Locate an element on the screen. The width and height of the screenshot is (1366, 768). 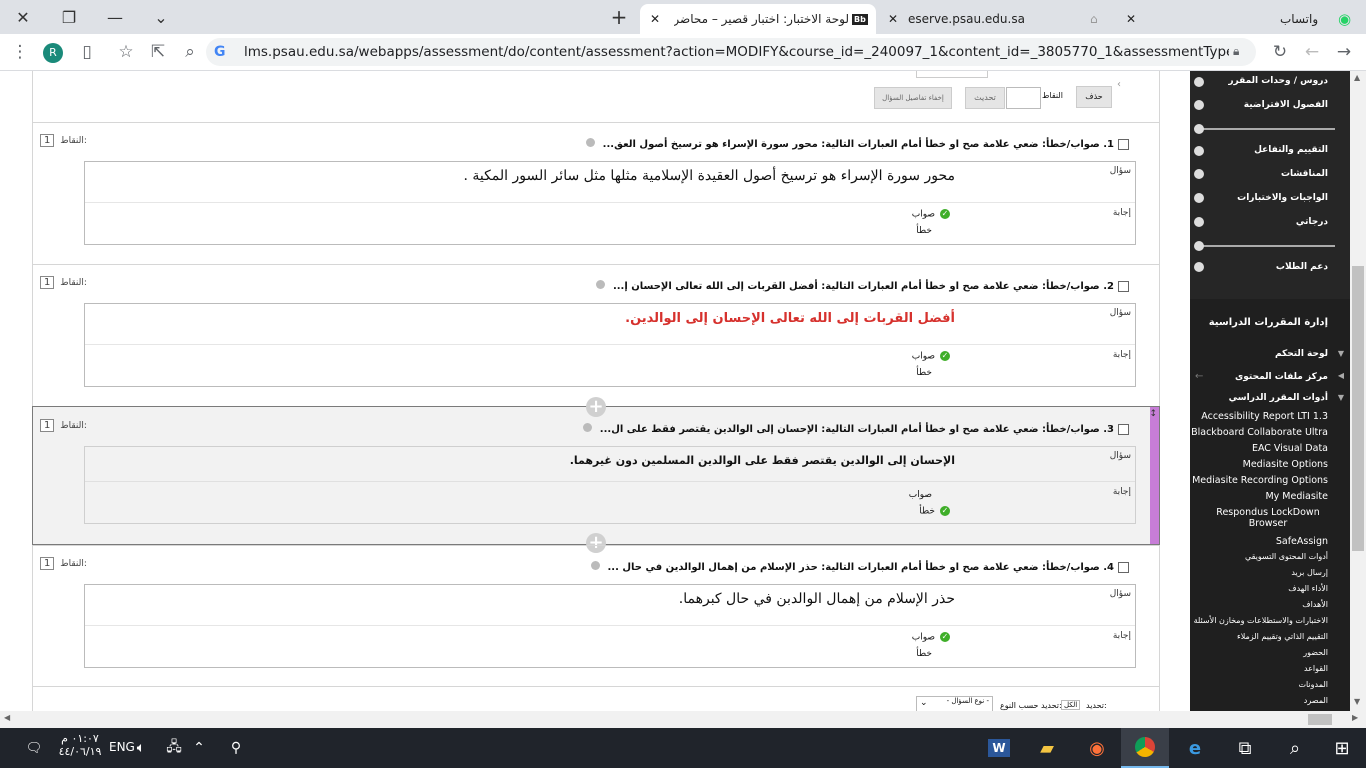
tab-whatsapp: واتساب ◉ is located at coordinates (1255, 19).